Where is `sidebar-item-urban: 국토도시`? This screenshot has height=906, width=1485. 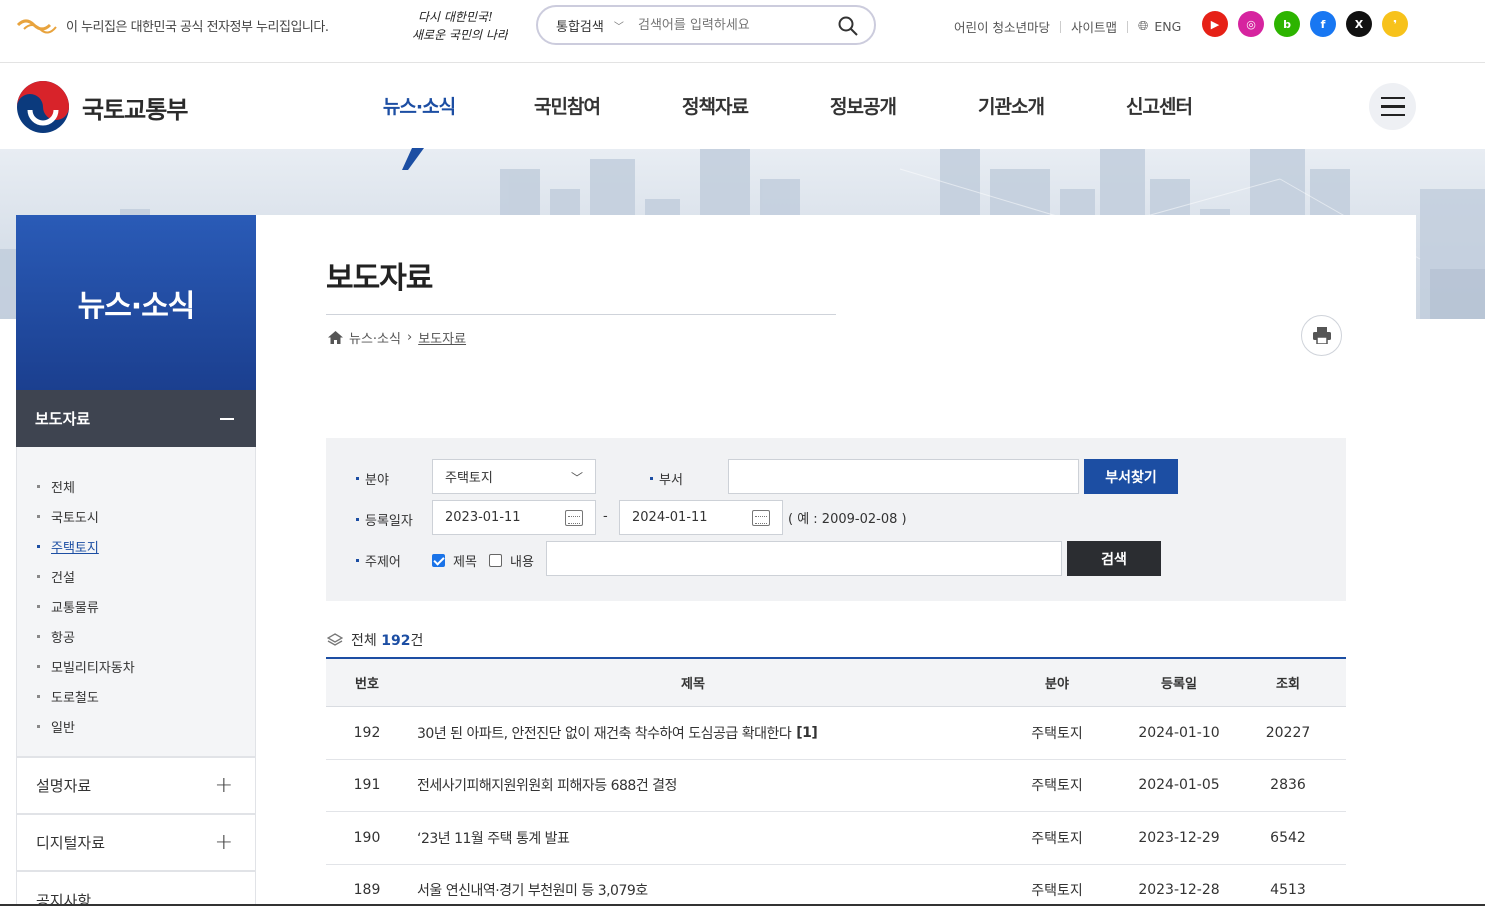 sidebar-item-urban: 국토도시 is located at coordinates (136, 516).